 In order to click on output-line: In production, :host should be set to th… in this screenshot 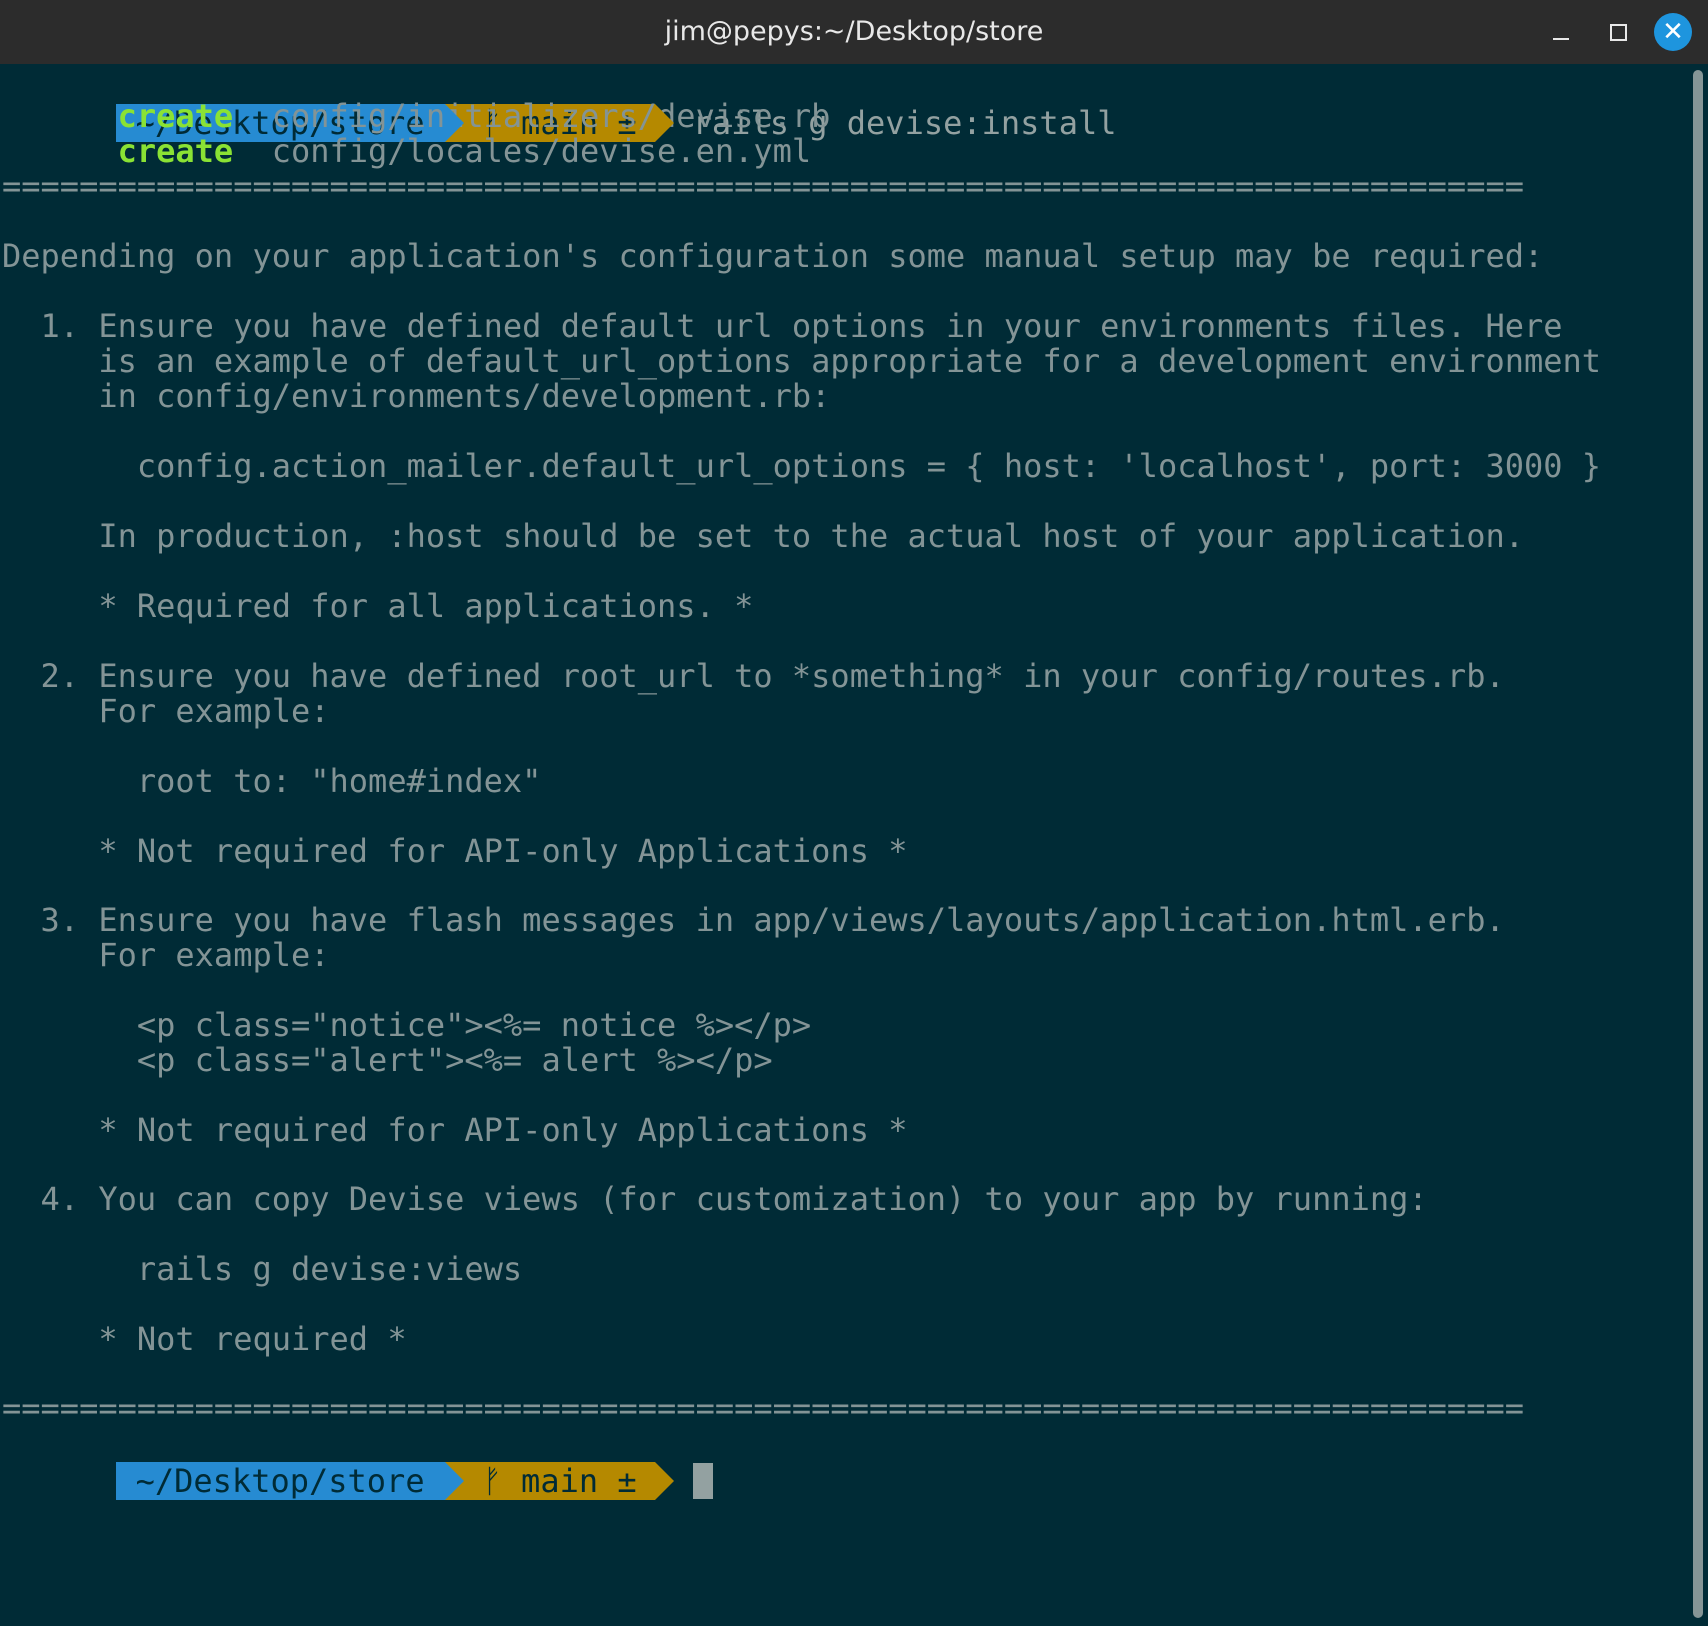, I will do `click(763, 536)`.